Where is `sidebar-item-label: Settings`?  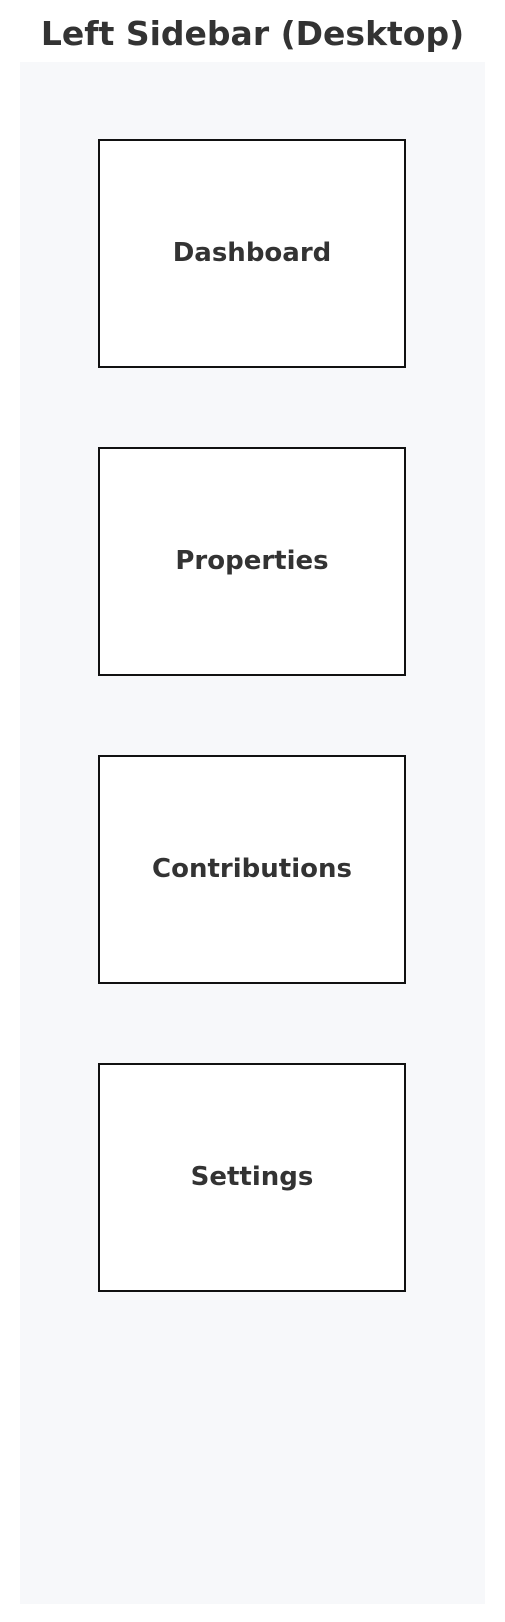
sidebar-item-label: Settings is located at coordinates (252, 1176).